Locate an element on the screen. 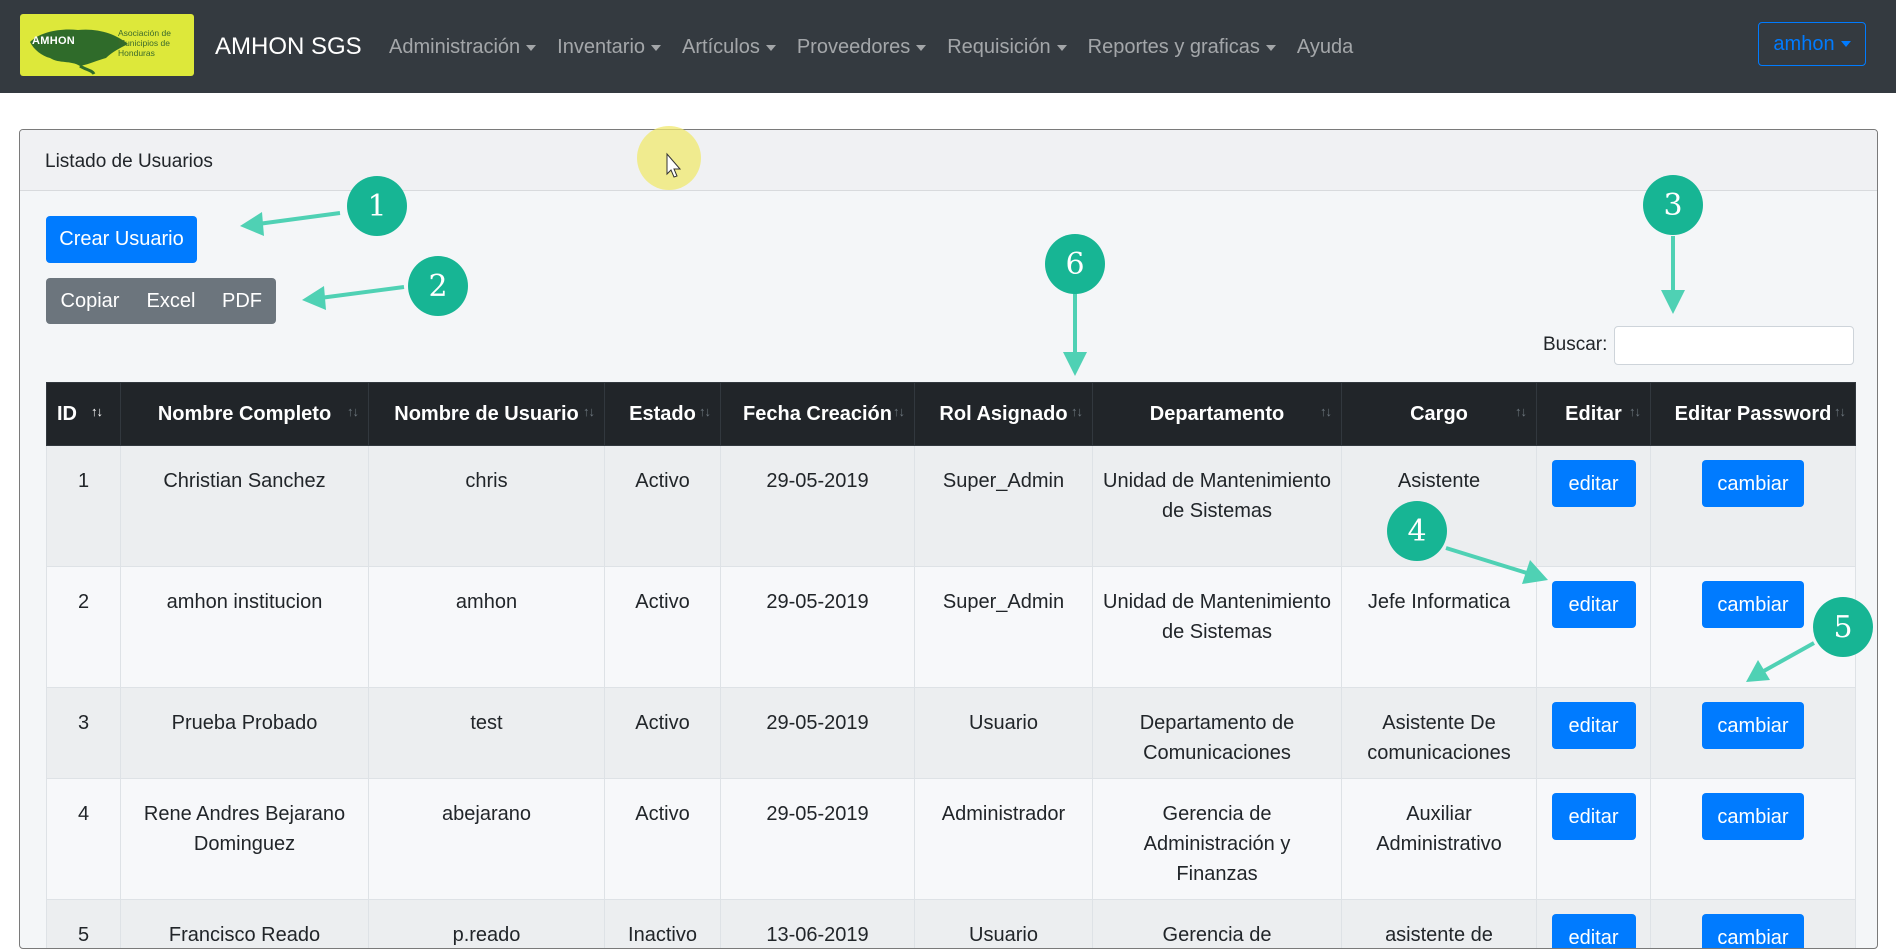 Image resolution: width=1896 pixels, height=949 pixels. annotation-marker-5: 5 is located at coordinates (1843, 627).